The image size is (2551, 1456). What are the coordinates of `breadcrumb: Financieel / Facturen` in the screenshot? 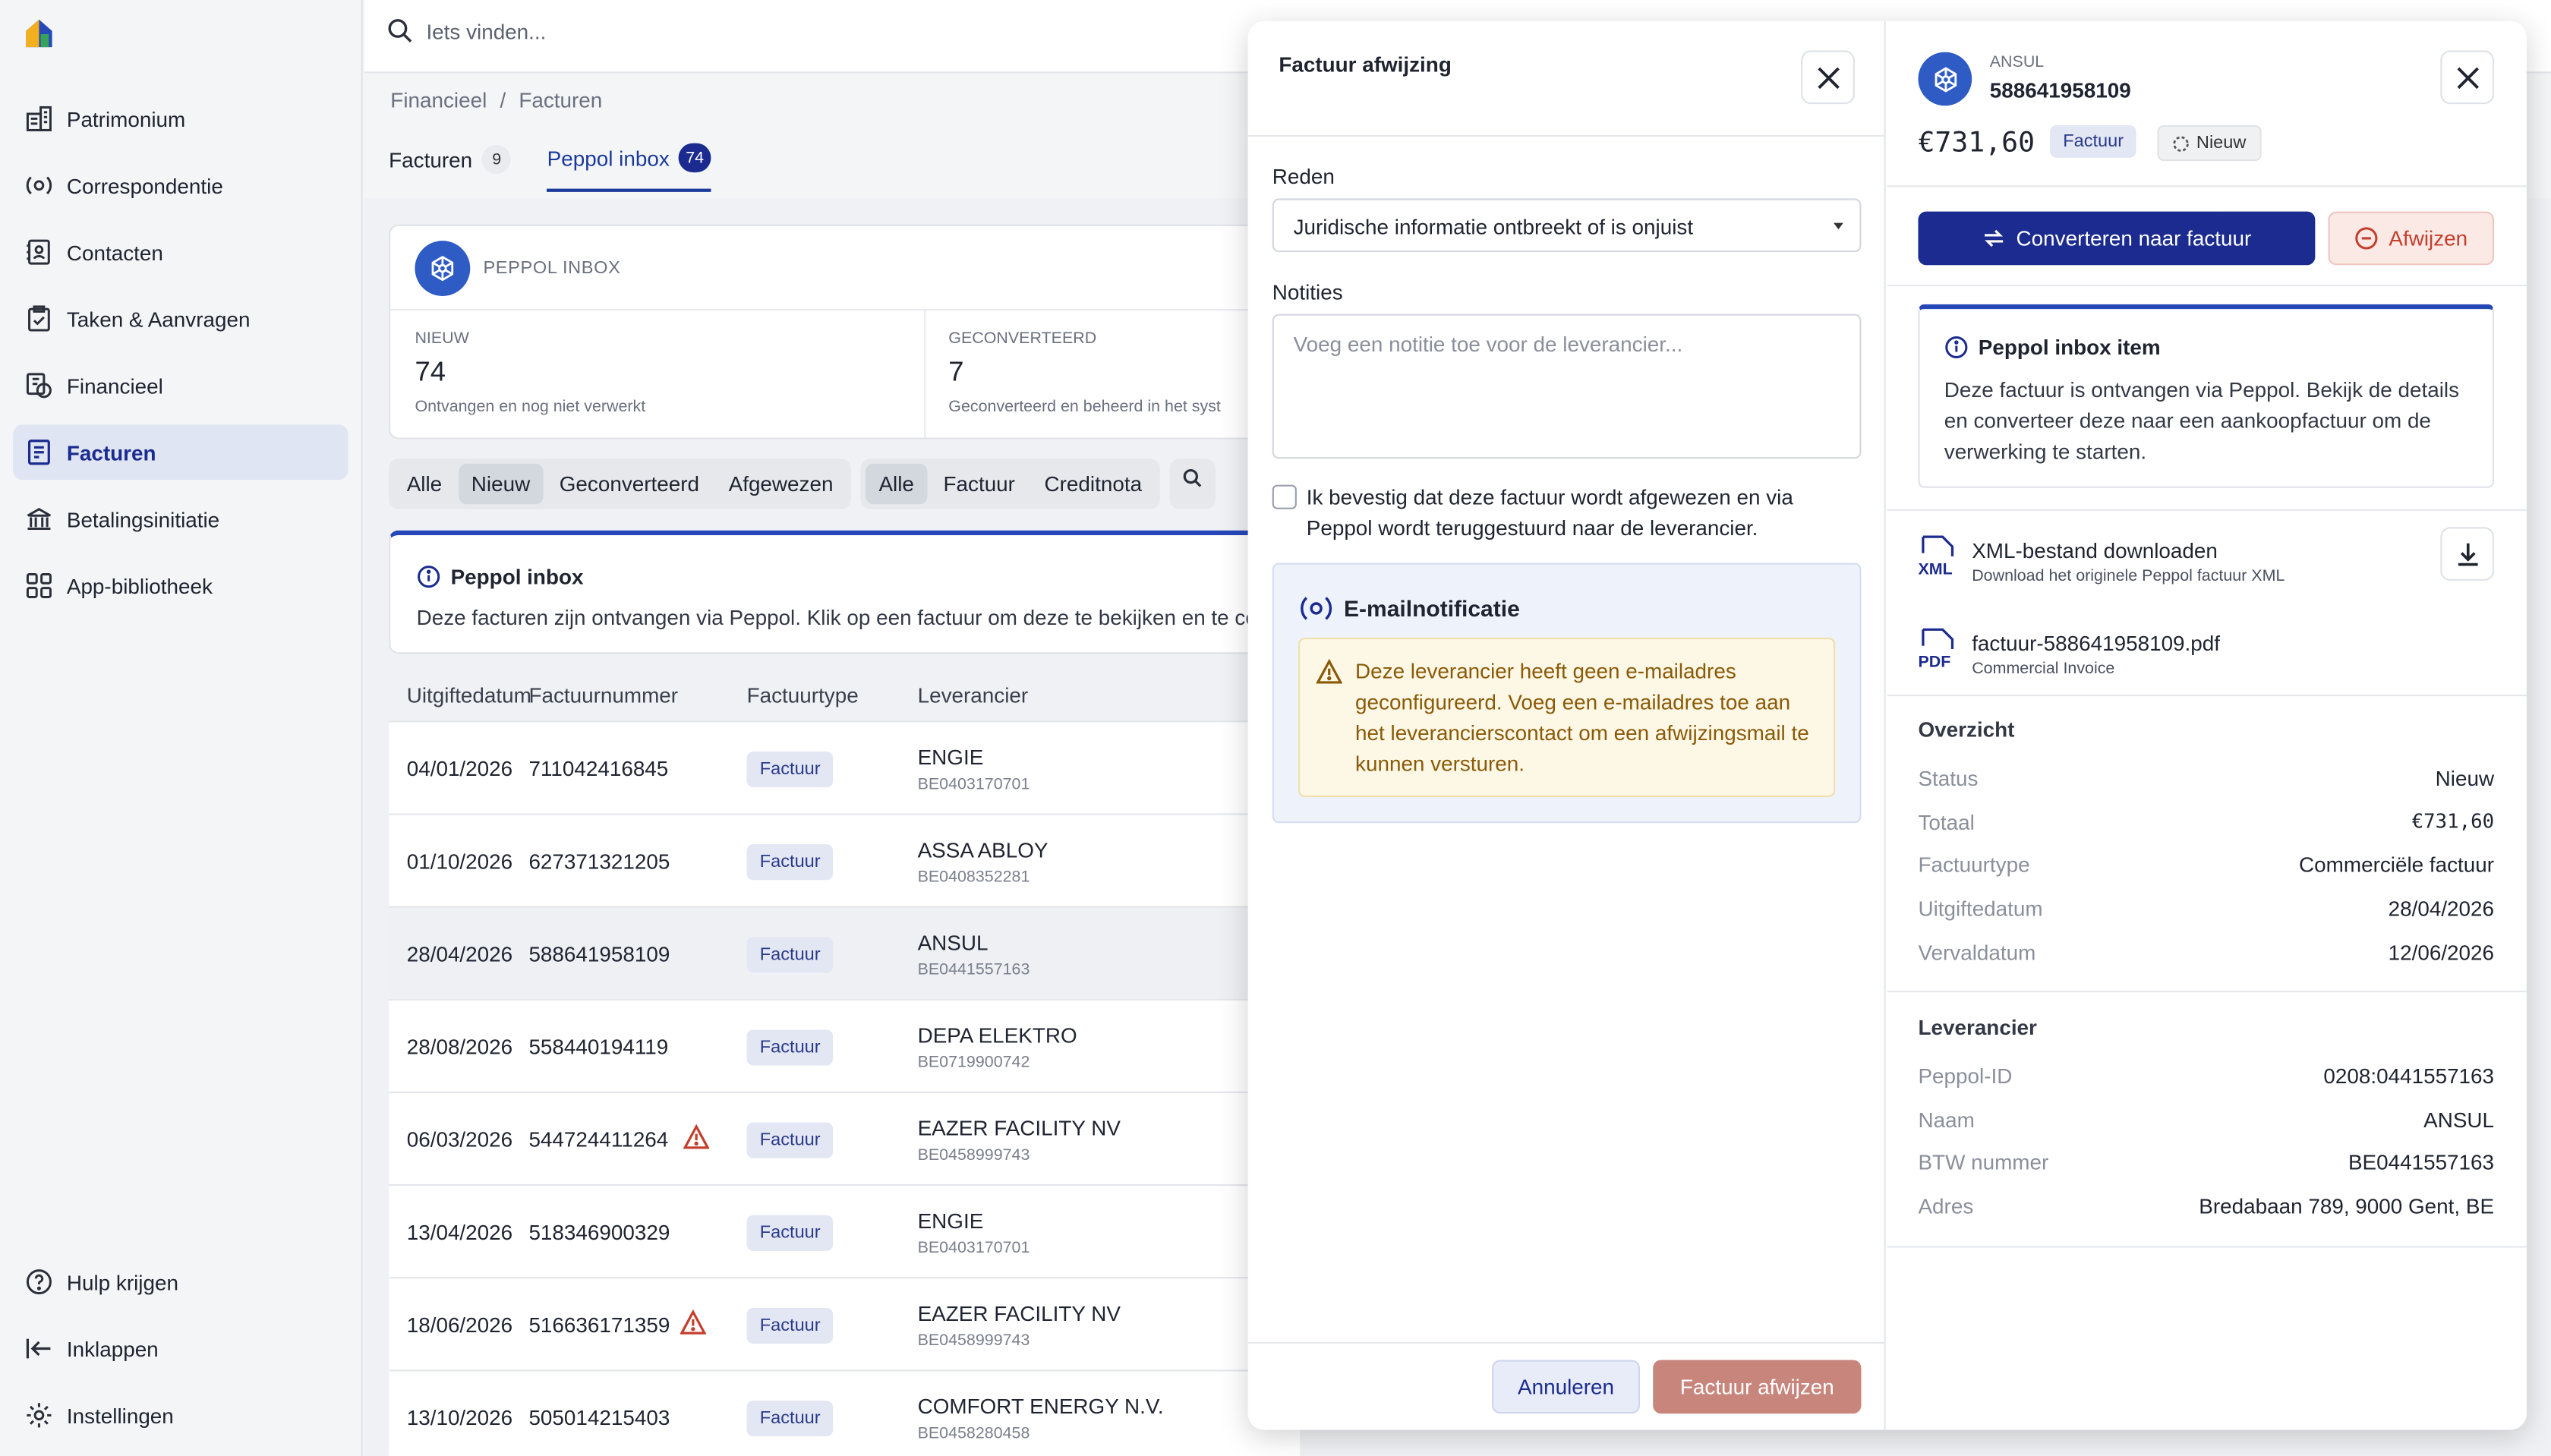 It's located at (496, 100).